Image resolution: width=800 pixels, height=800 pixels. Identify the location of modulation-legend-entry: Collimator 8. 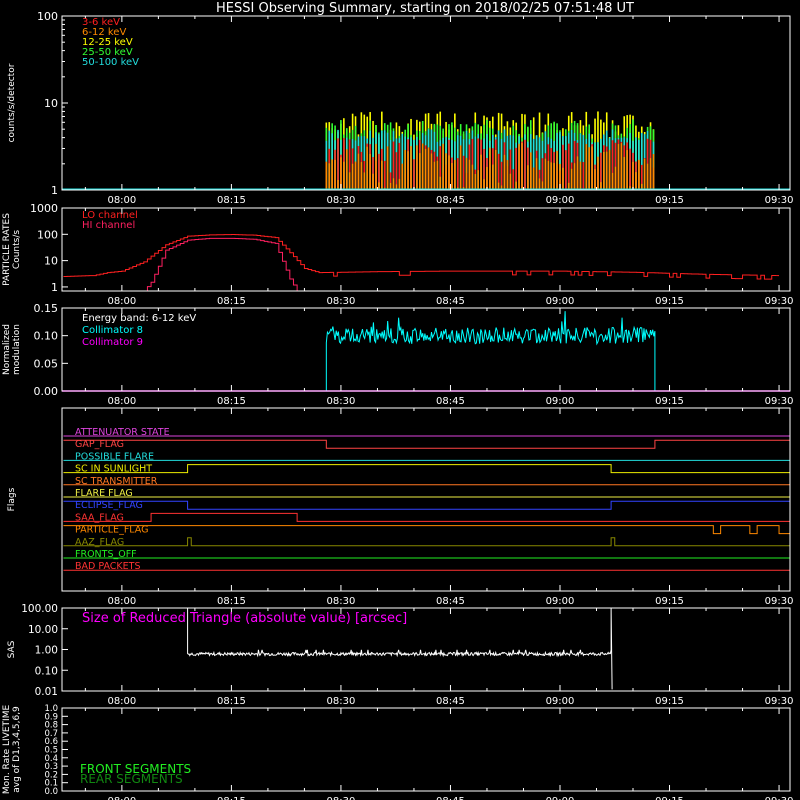
(112, 330).